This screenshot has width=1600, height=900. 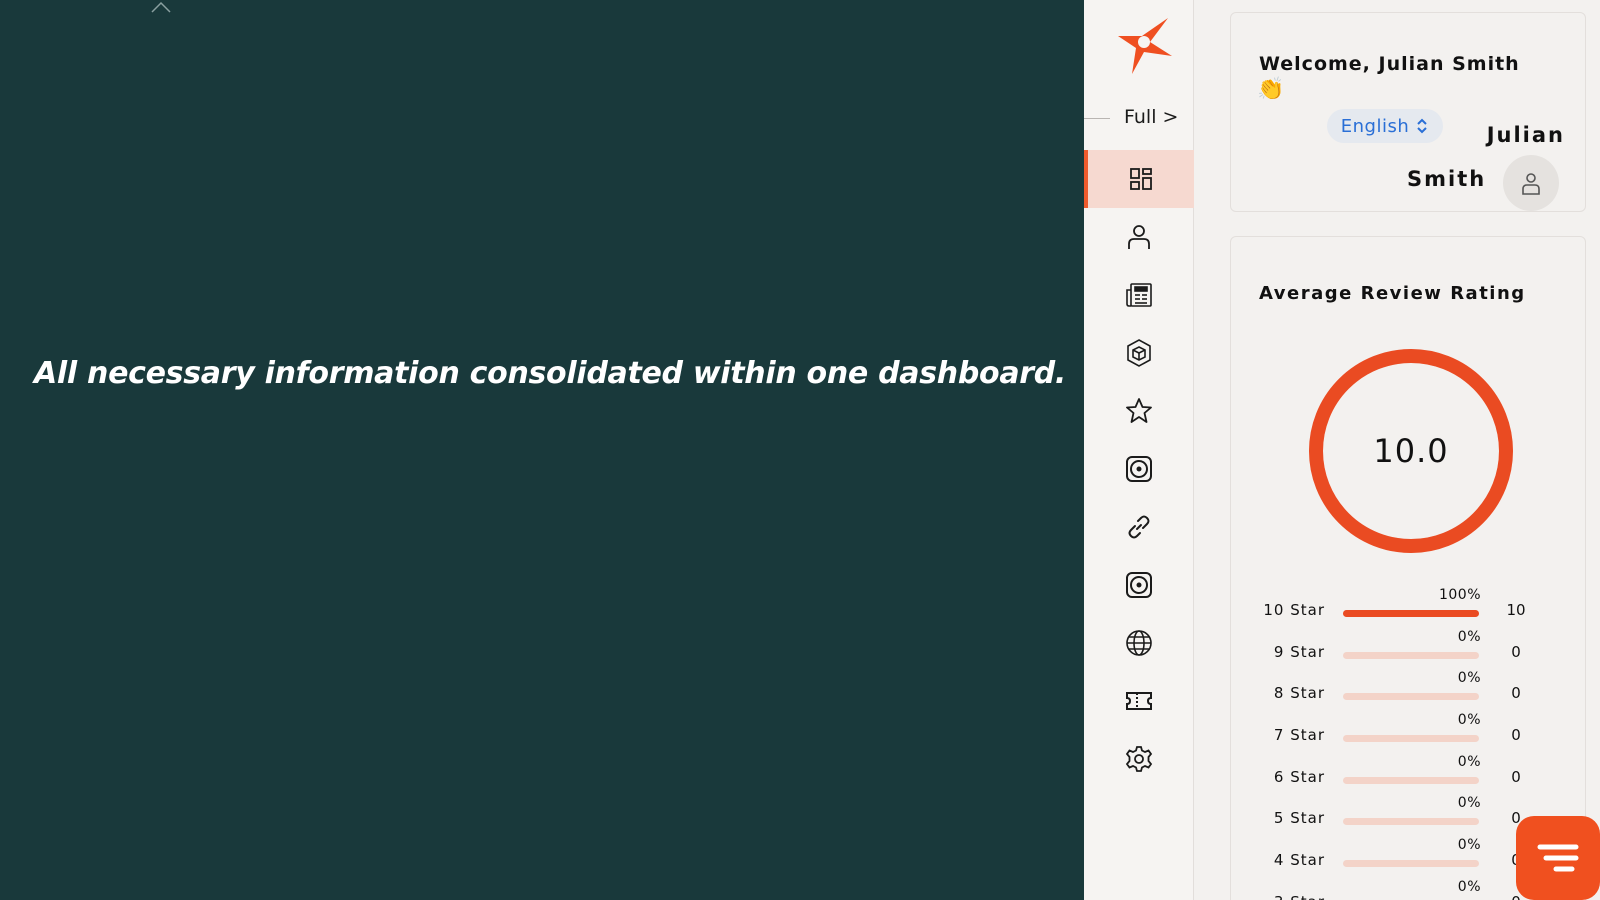 I want to click on globe-icon, so click(x=1139, y=643).